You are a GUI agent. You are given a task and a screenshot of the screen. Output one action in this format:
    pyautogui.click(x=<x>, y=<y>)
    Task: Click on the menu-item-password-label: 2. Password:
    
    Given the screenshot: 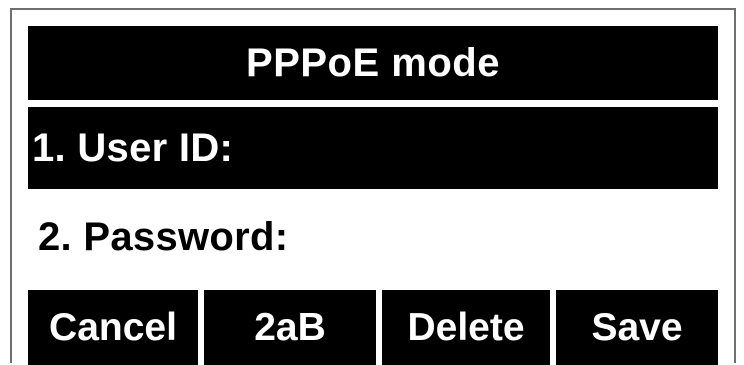 What is the action you would take?
    pyautogui.click(x=163, y=236)
    